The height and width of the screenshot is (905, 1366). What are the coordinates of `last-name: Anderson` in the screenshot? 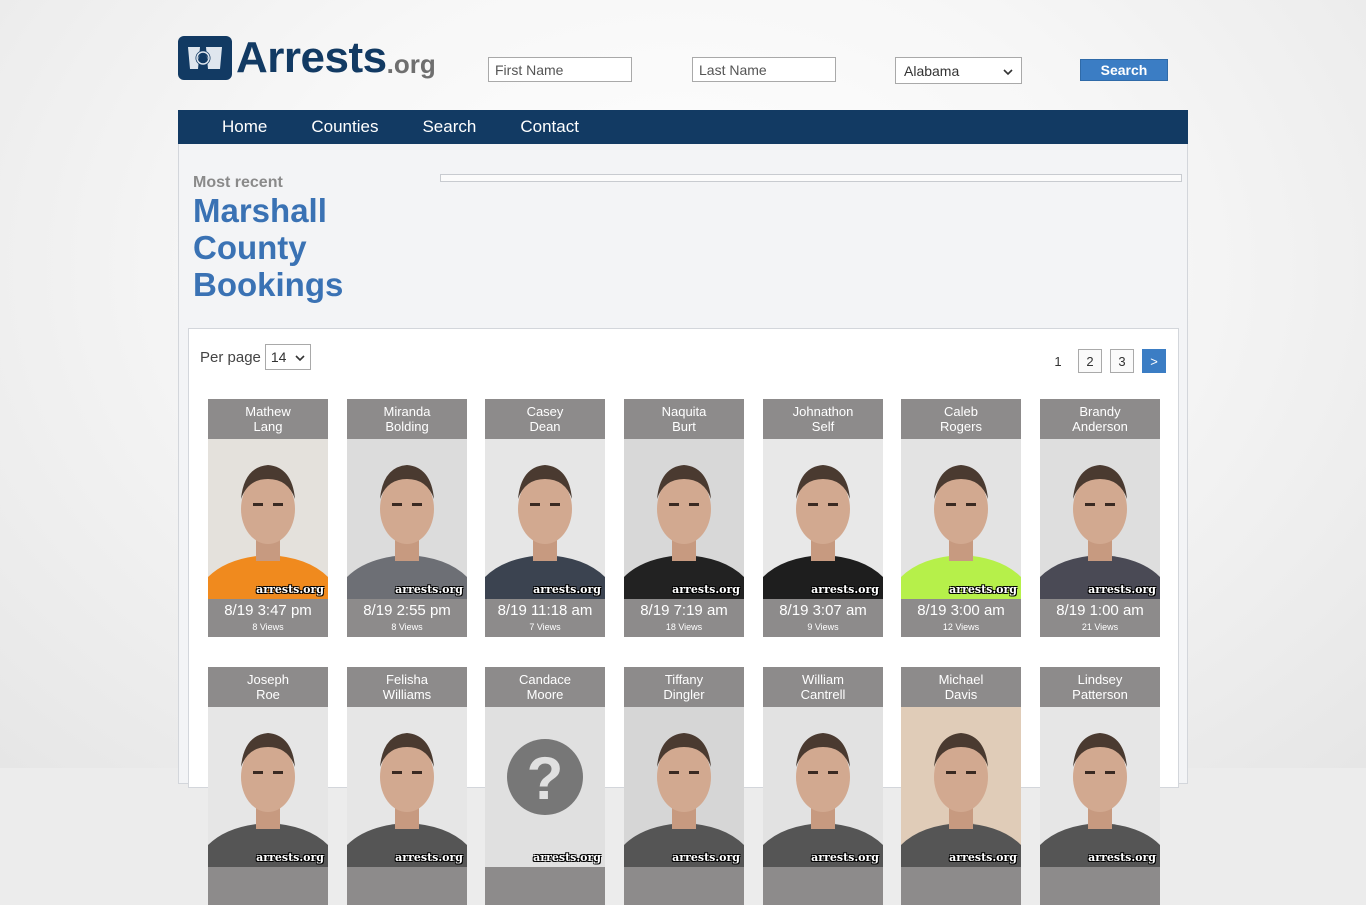 It's located at (1100, 426).